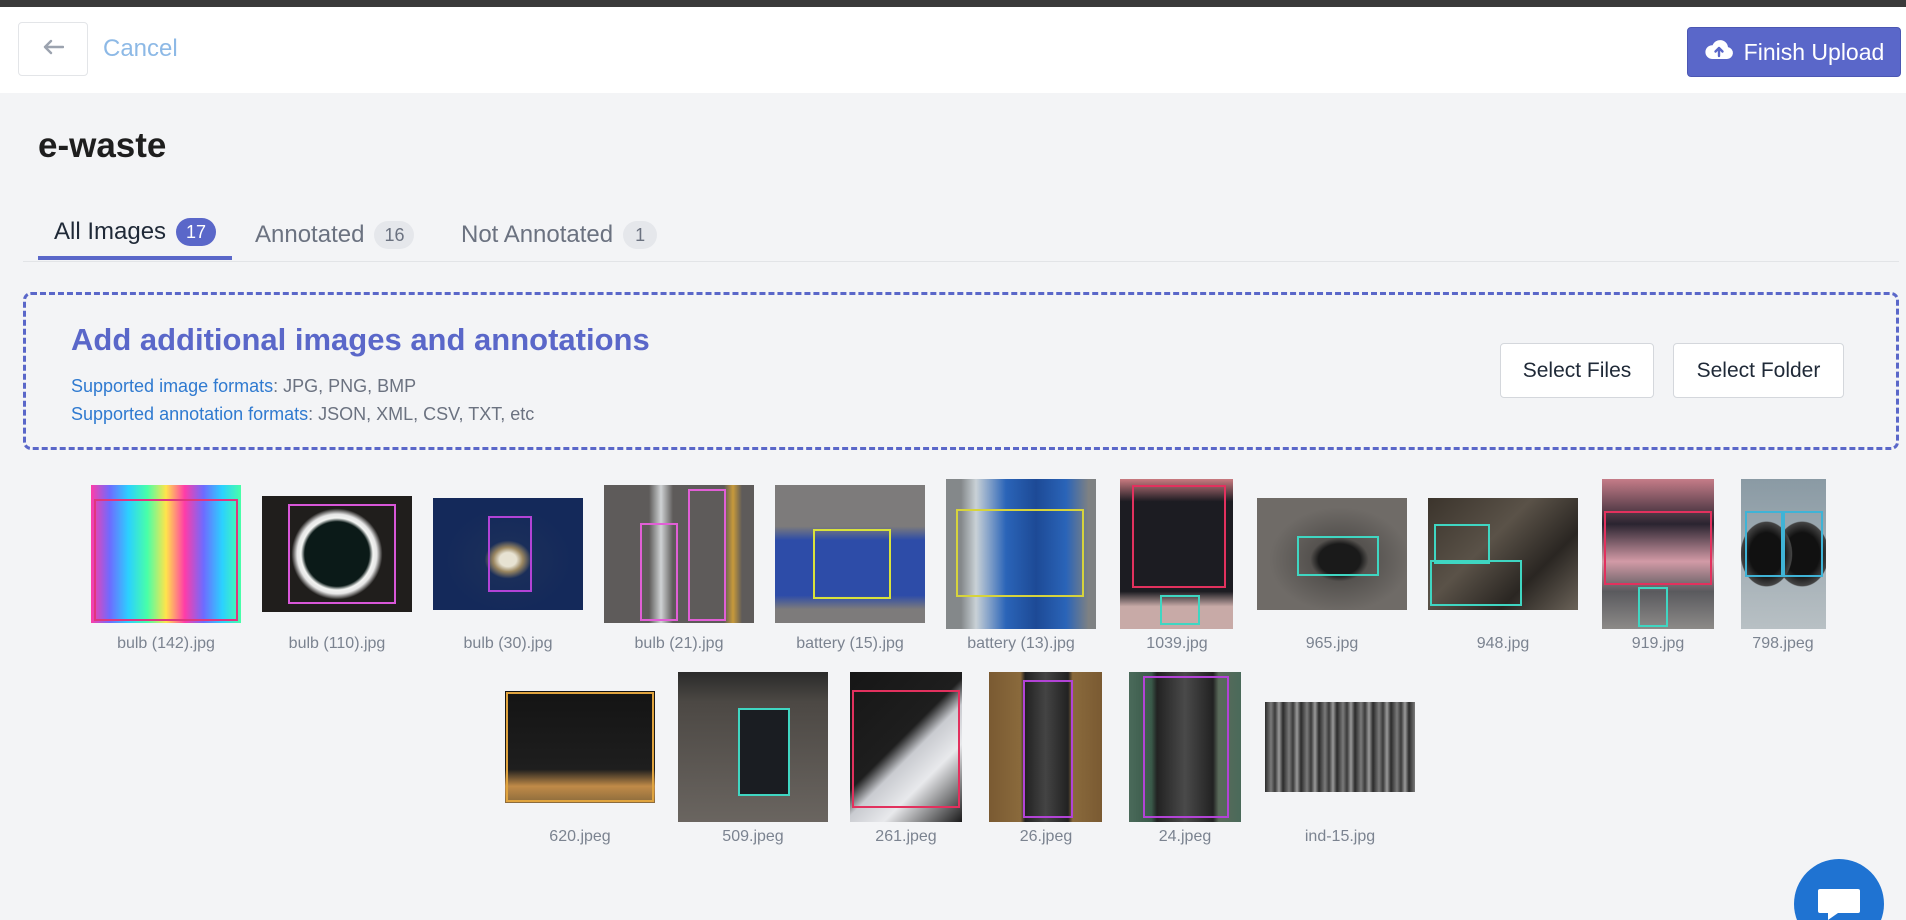 Image resolution: width=1906 pixels, height=920 pixels. I want to click on arrow-left-icon, so click(53, 49).